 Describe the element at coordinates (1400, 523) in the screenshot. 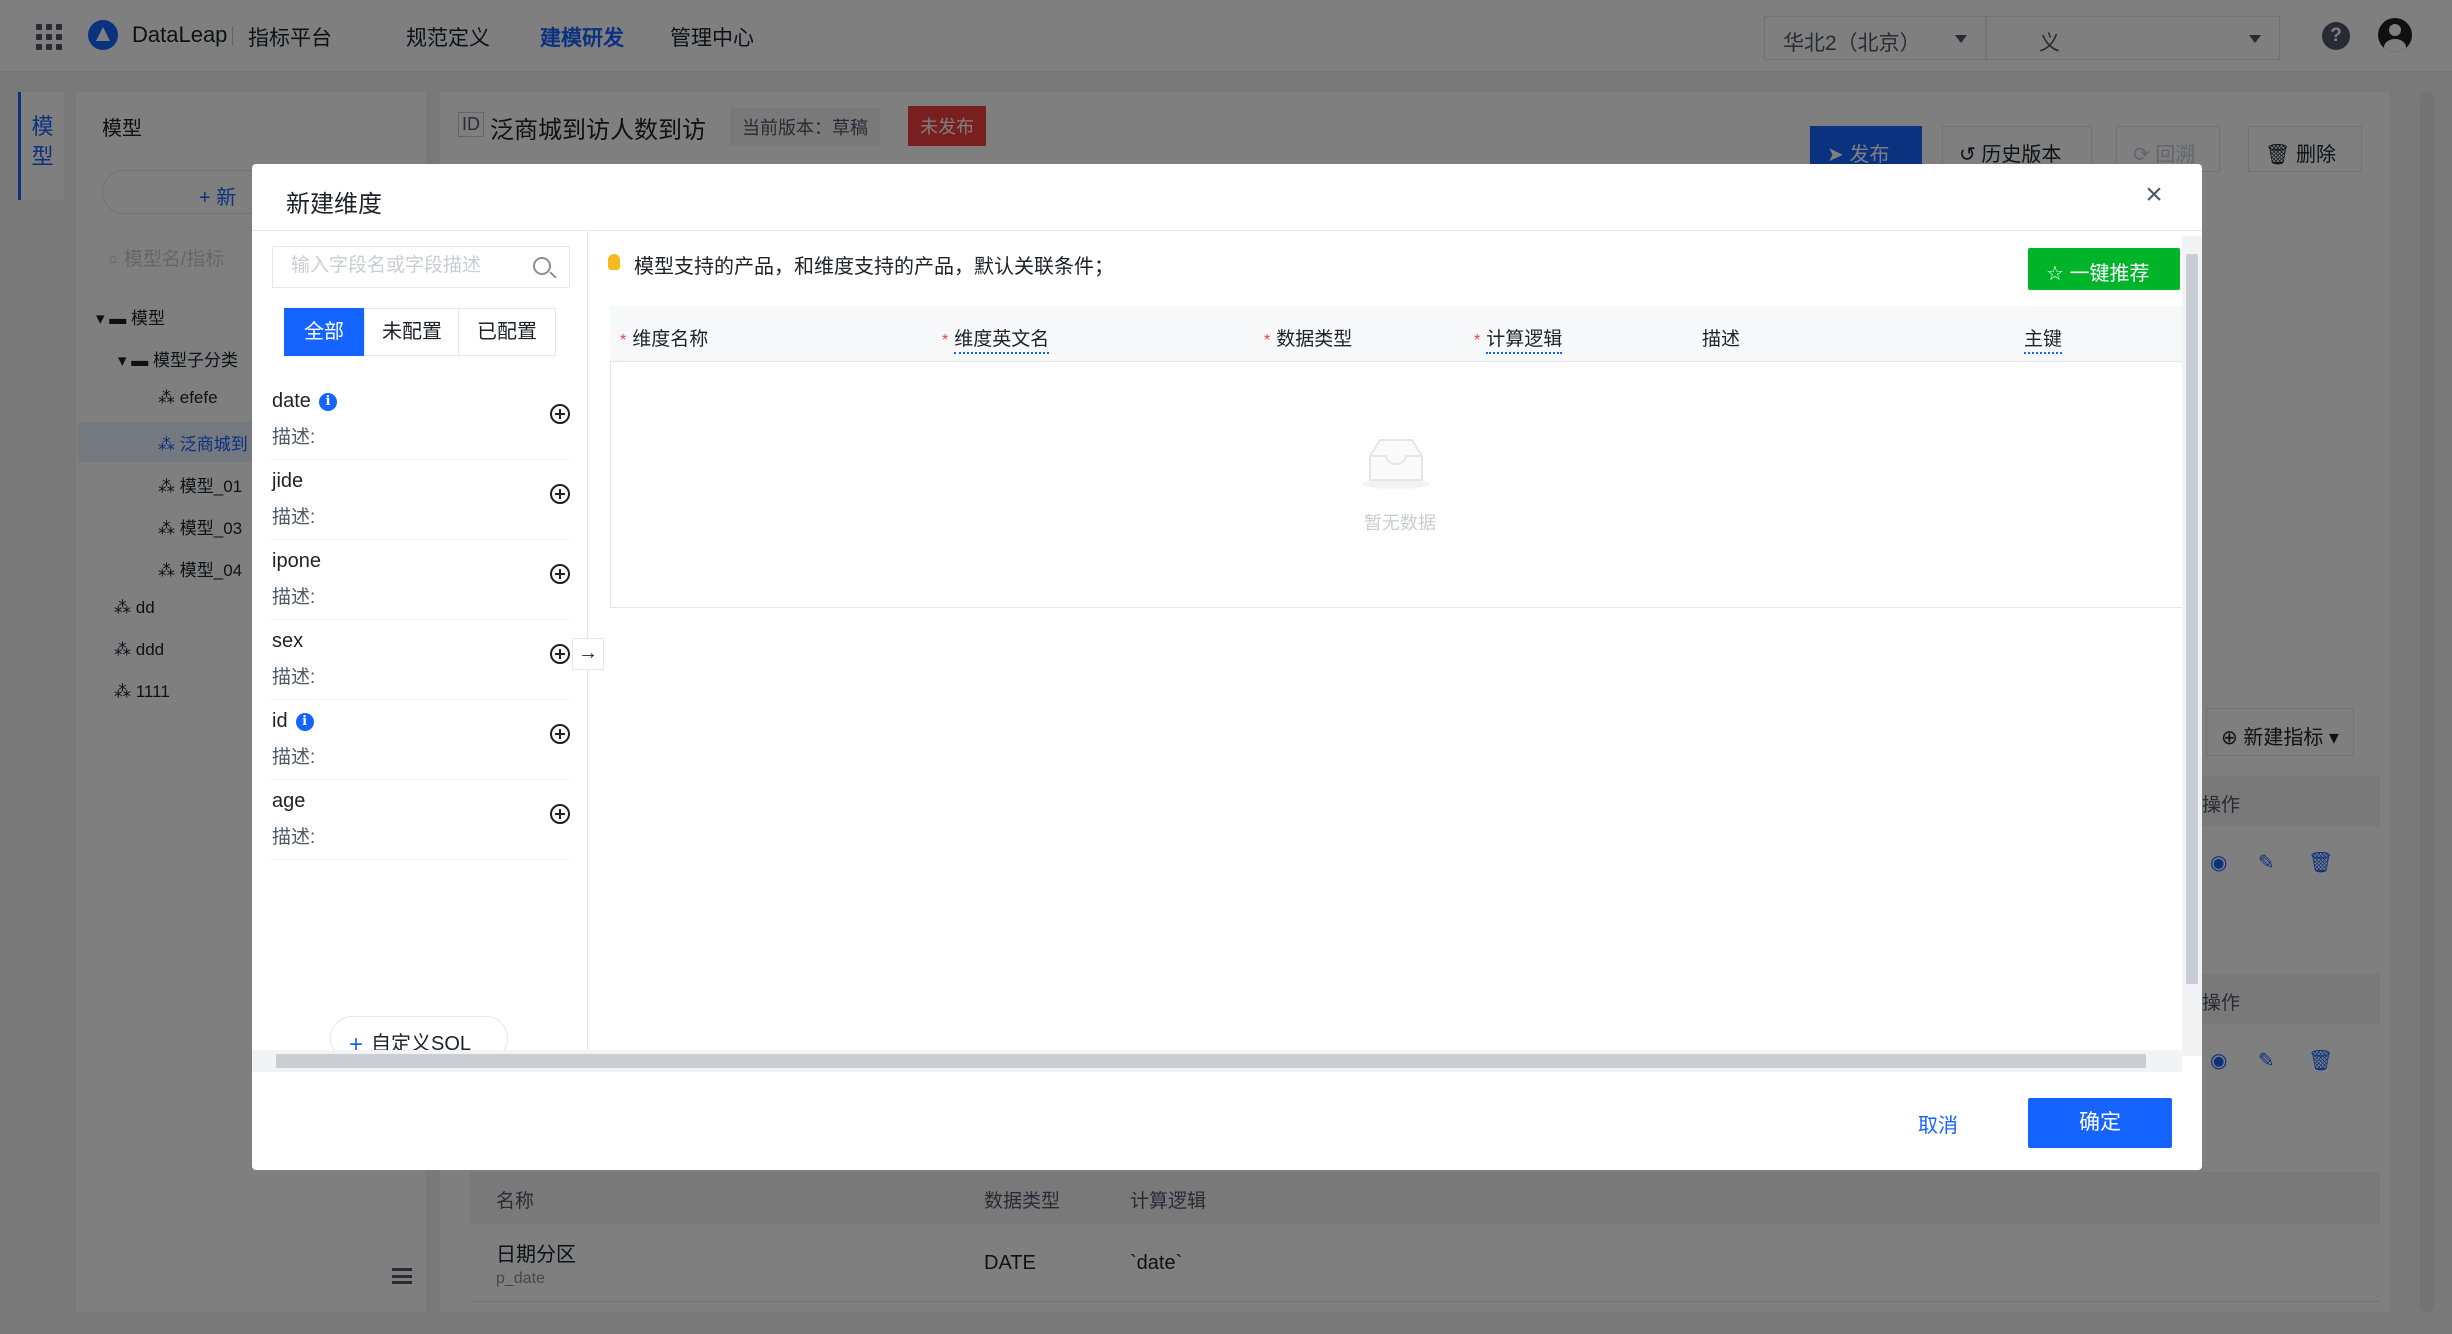

I see `empty-text: 暂无数据` at that location.